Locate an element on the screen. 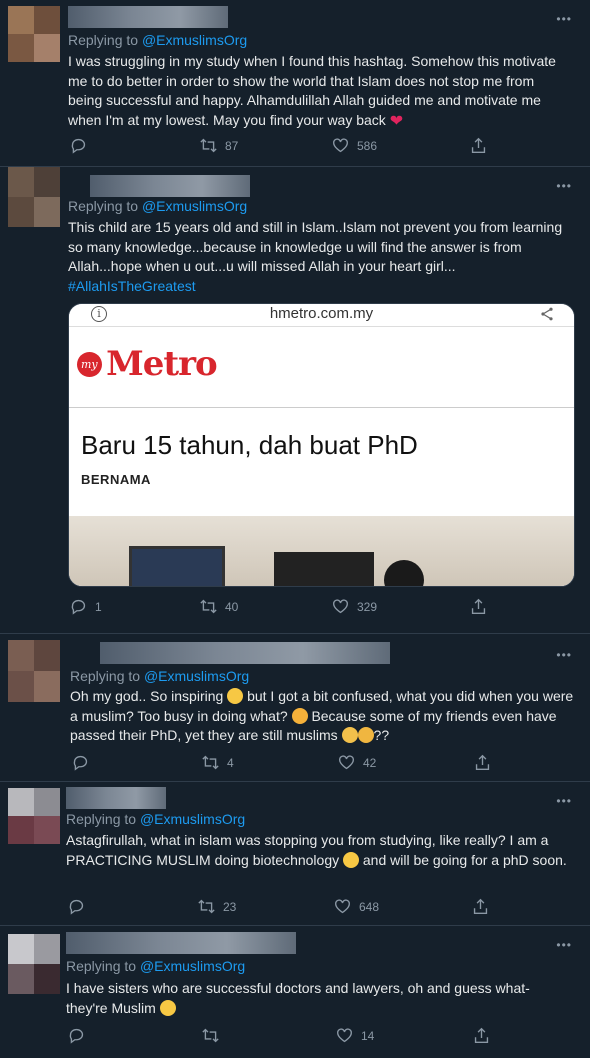 Image resolution: width=590 pixels, height=1058 pixels. hushed-emoji is located at coordinates (167, 1007).